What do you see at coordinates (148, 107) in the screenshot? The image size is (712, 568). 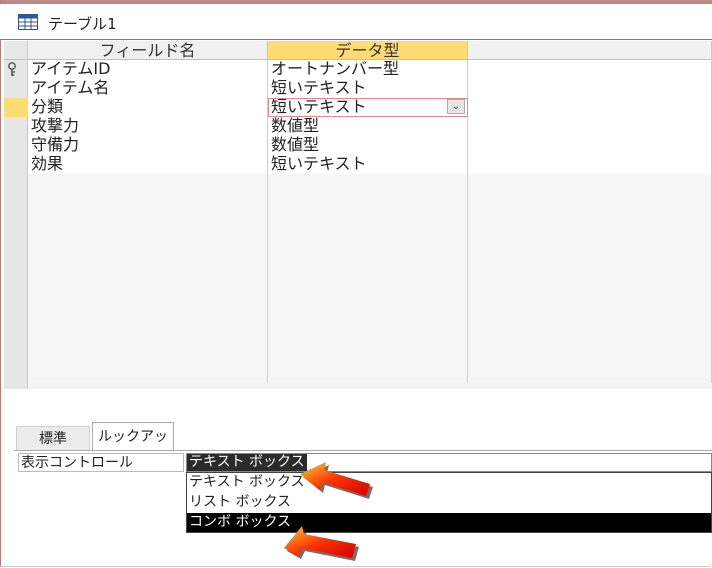 I see `field-name-cell: 分類` at bounding box center [148, 107].